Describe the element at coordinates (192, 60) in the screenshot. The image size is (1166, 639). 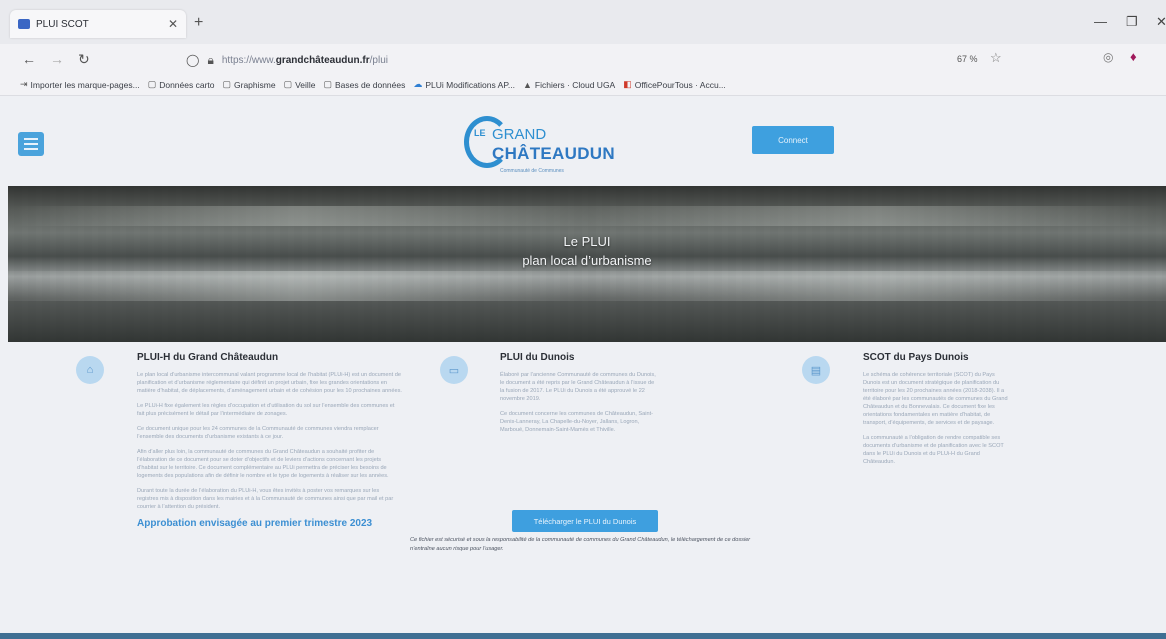
I see `shield-icon: ◯` at that location.